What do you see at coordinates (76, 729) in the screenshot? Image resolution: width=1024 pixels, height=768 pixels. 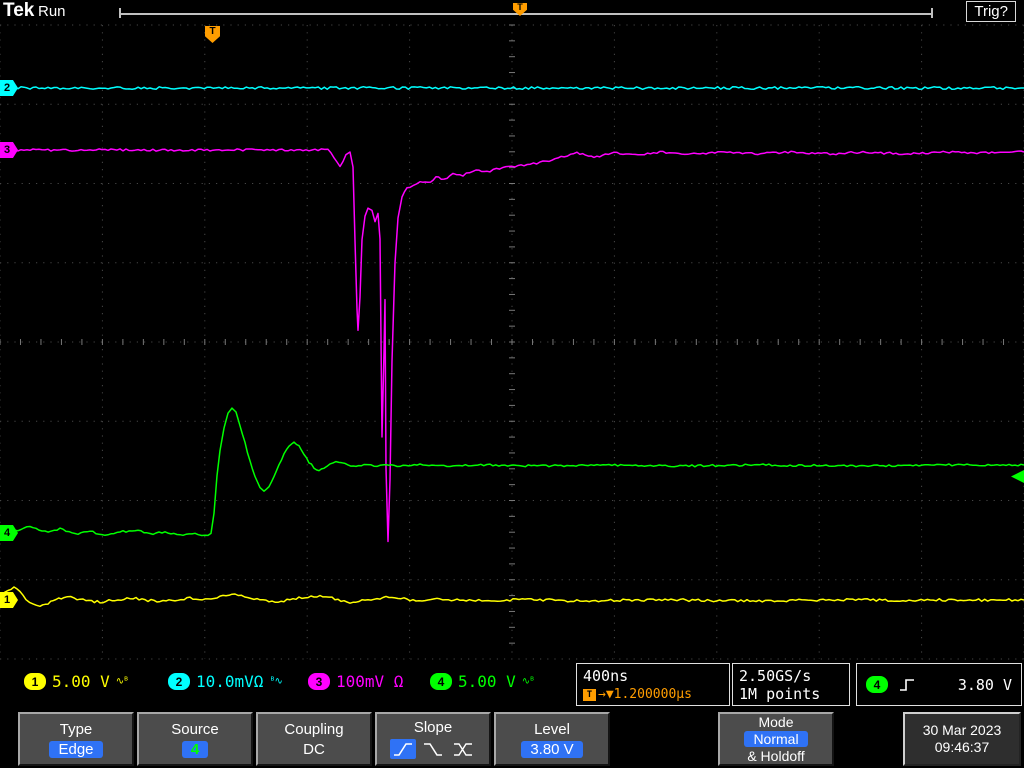 I see `menu-type-label: Type` at bounding box center [76, 729].